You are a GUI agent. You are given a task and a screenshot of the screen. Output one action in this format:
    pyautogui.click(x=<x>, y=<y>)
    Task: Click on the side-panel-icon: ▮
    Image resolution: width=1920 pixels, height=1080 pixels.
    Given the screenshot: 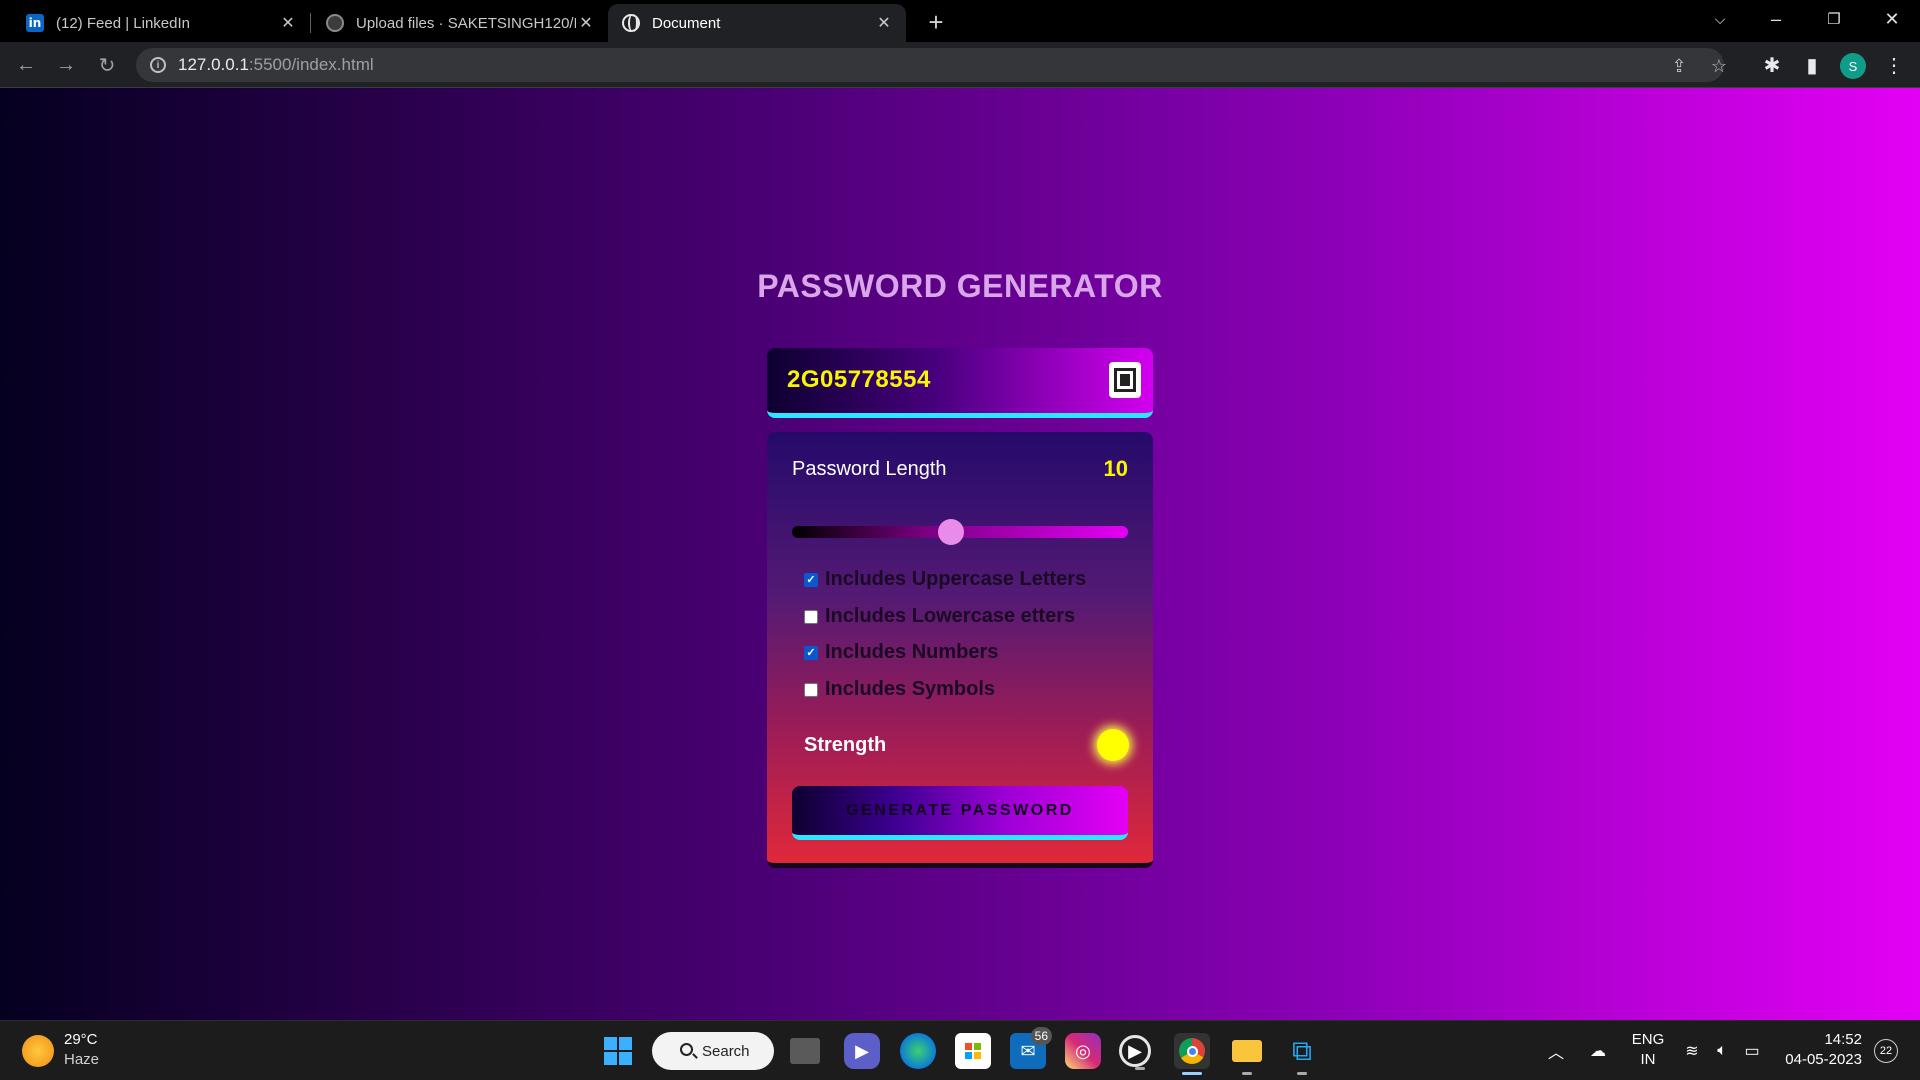 What is the action you would take?
    pyautogui.click(x=1812, y=65)
    